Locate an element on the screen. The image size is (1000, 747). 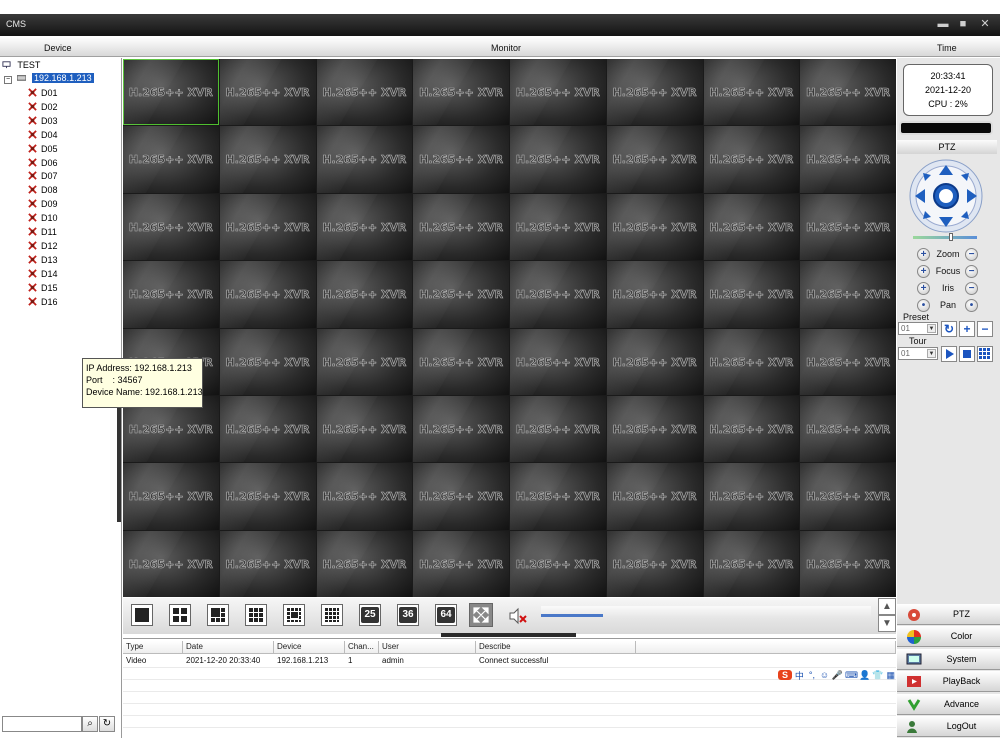
minimize-button: ▬ is located at coordinates (943, 24).